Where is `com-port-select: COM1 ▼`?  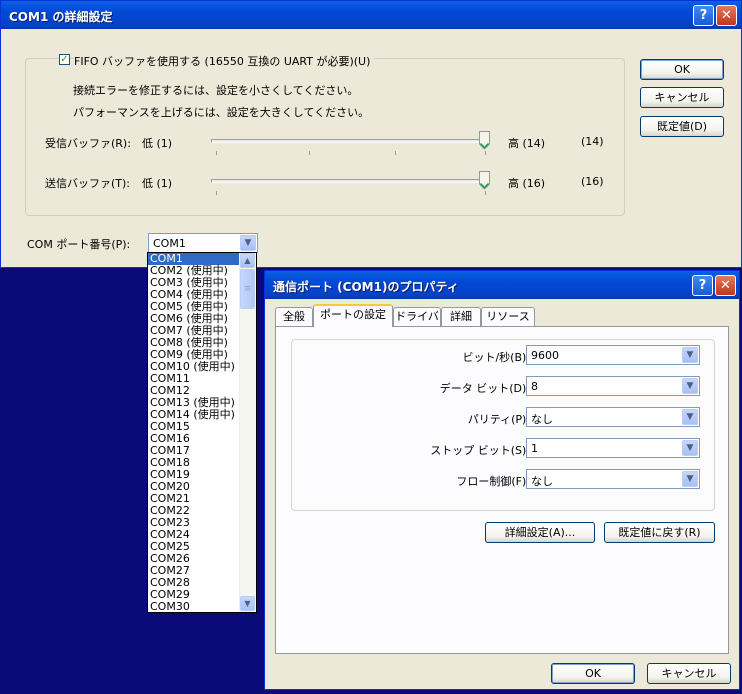 com-port-select: COM1 ▼ is located at coordinates (203, 243).